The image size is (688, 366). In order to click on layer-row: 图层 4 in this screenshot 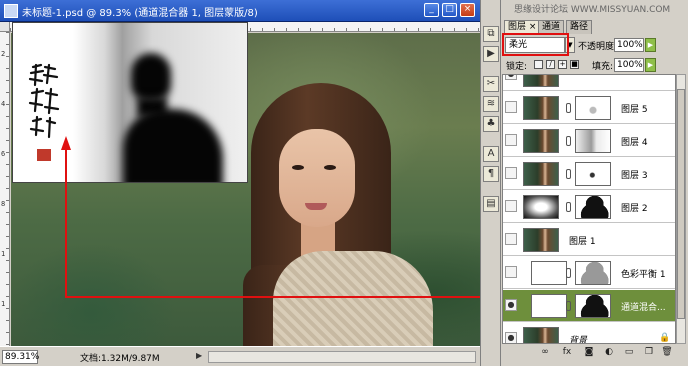, I will do `click(589, 141)`.